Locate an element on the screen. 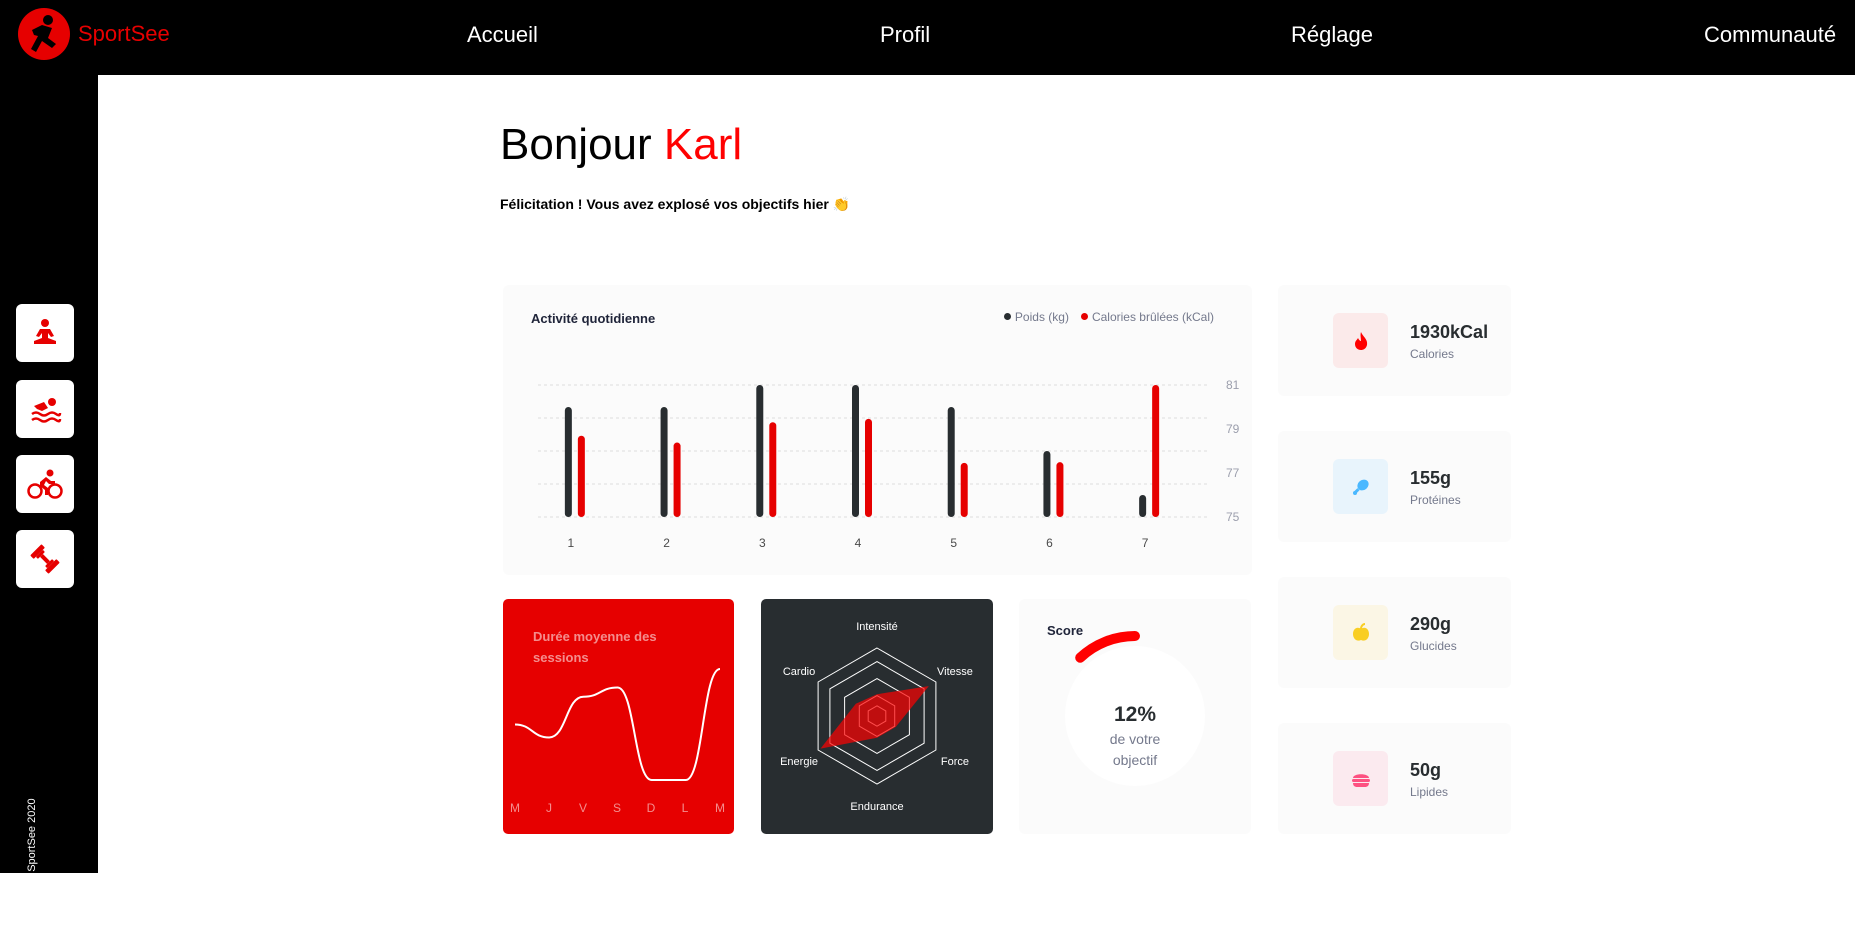 The image size is (1855, 925). score-line-1: de votre is located at coordinates (1135, 739).